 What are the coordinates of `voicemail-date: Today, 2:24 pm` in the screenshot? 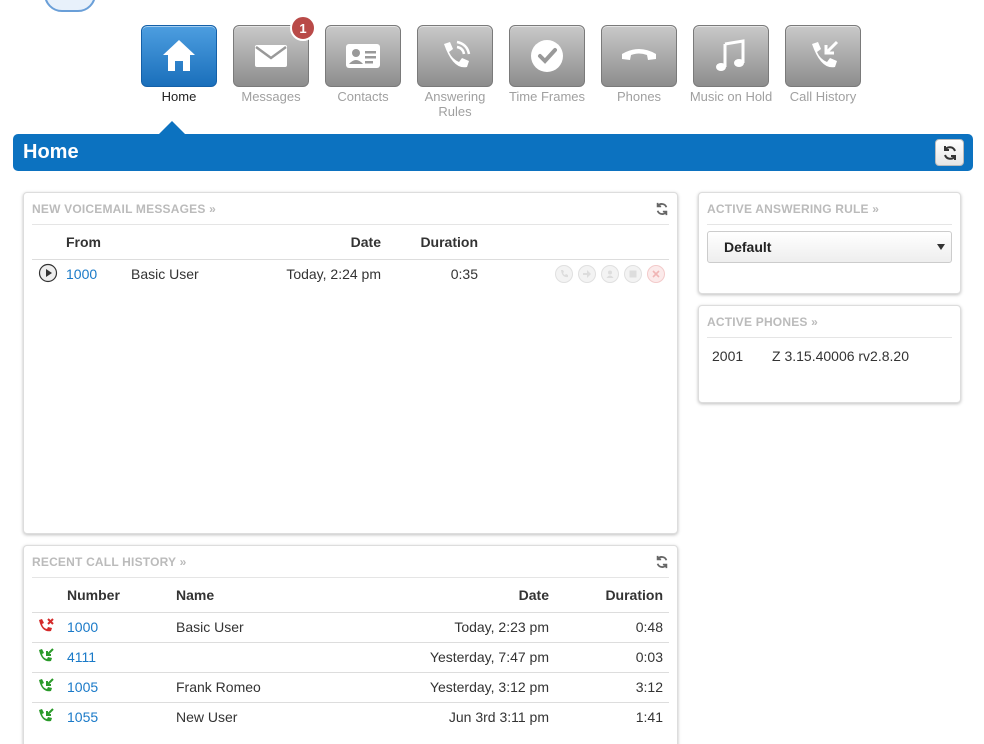 It's located at (333, 274).